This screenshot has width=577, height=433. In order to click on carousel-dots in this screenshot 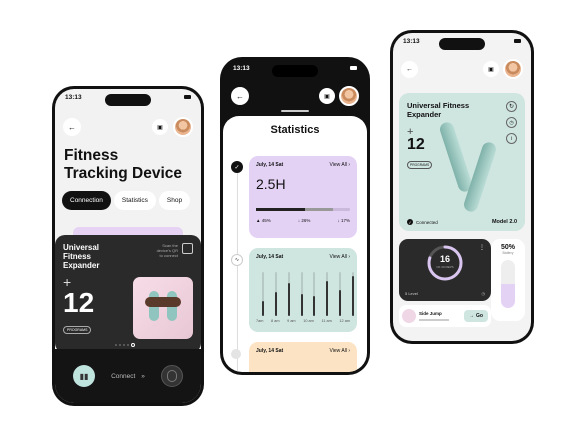, I will do `click(125, 345)`.